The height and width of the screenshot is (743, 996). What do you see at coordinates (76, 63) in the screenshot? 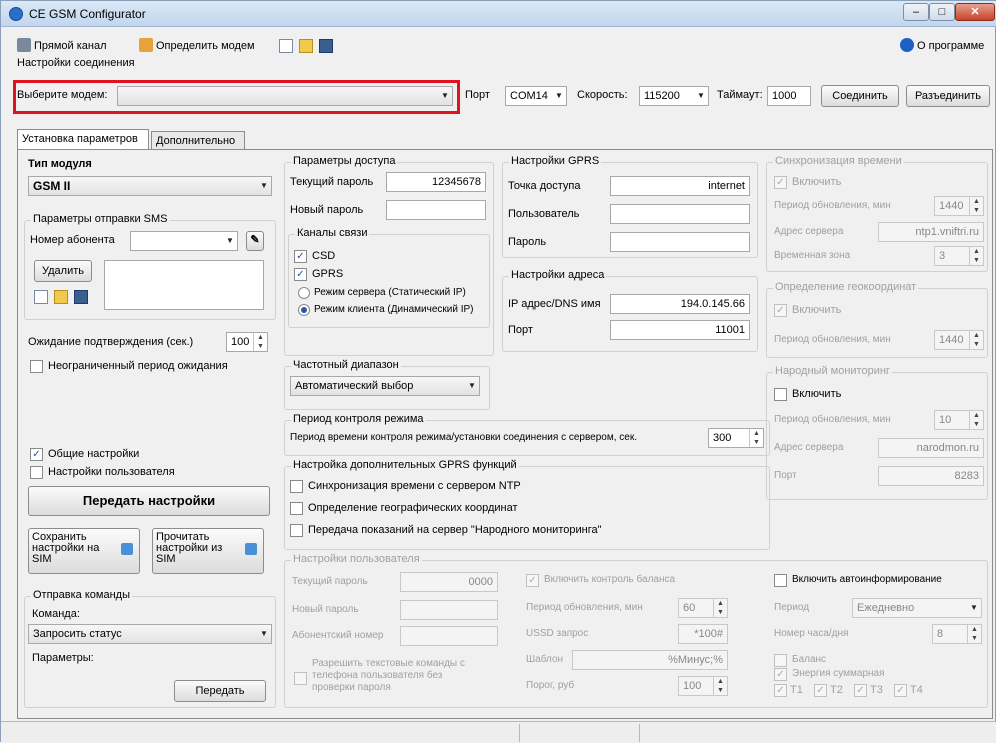
I see `connection-settings-title: Настройки соединения` at bounding box center [76, 63].